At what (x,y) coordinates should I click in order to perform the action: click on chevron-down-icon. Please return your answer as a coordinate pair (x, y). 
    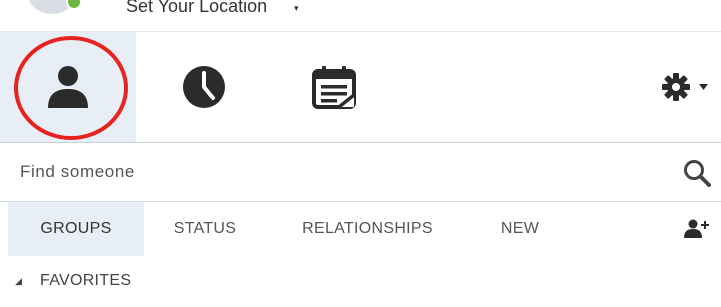
    Looking at the image, I should click on (703, 87).